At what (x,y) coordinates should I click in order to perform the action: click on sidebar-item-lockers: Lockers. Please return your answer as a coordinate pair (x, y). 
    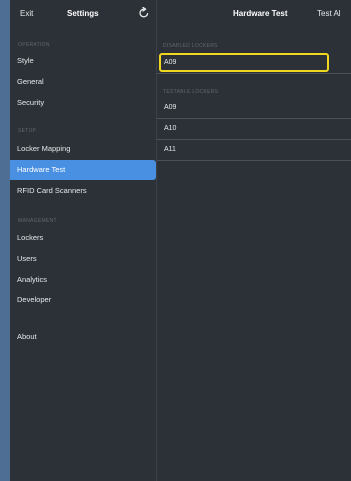
    Looking at the image, I should click on (83, 238).